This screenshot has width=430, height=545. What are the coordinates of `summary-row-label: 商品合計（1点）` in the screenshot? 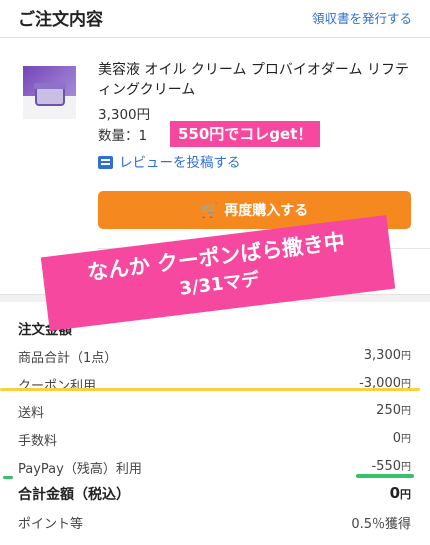 It's located at (68, 358).